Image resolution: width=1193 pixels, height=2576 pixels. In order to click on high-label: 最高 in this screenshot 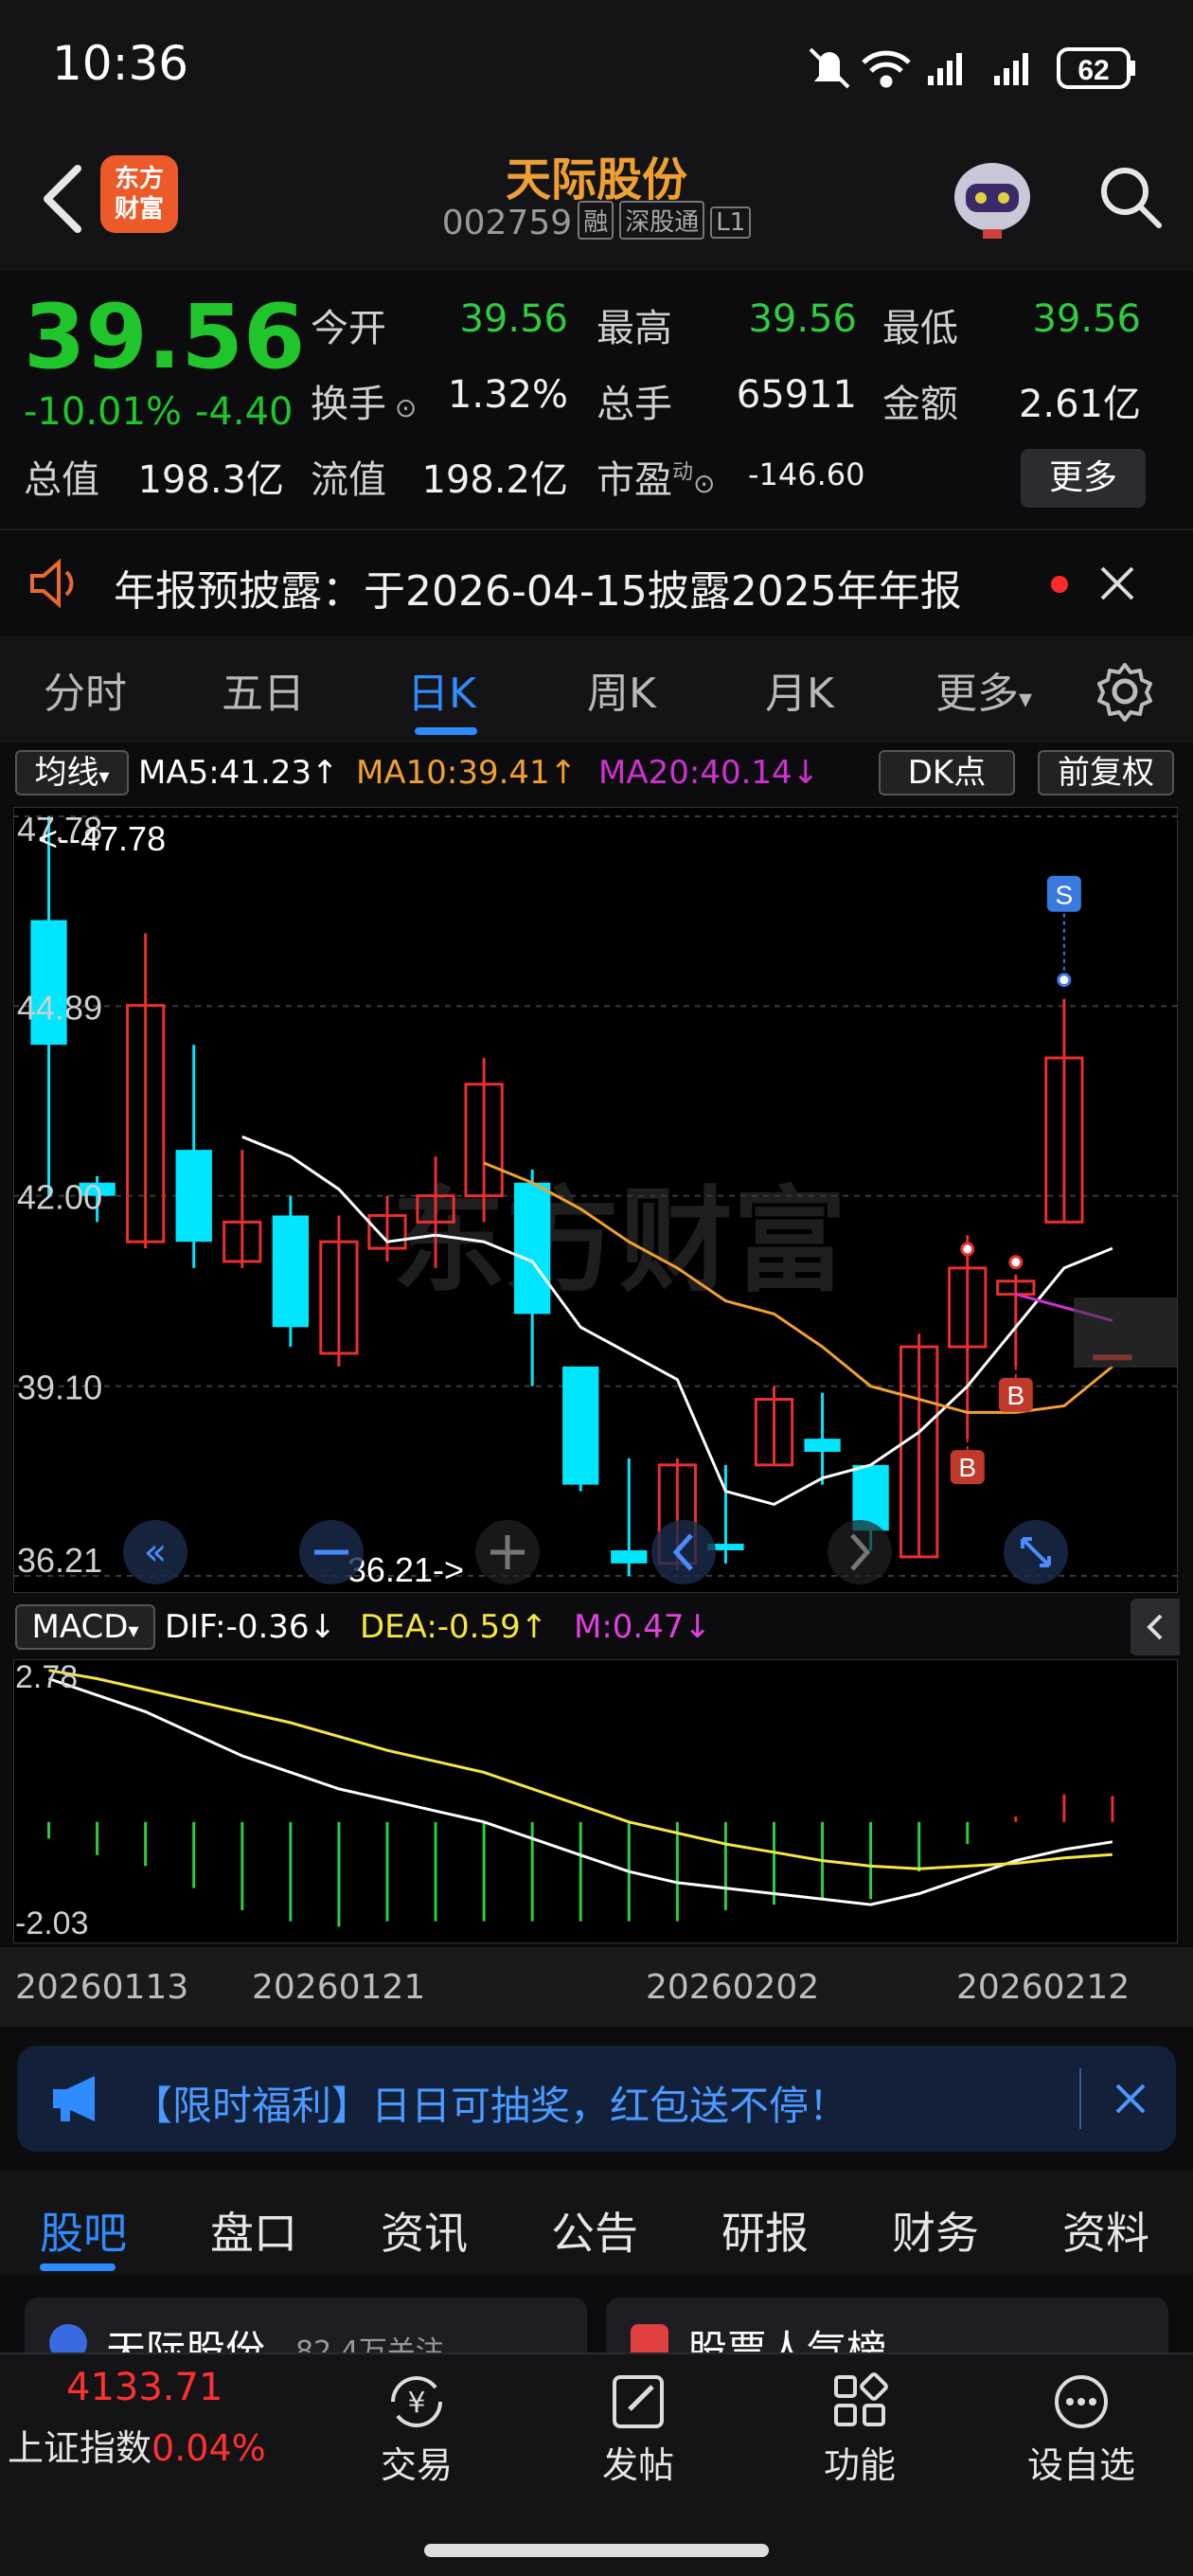, I will do `click(634, 328)`.